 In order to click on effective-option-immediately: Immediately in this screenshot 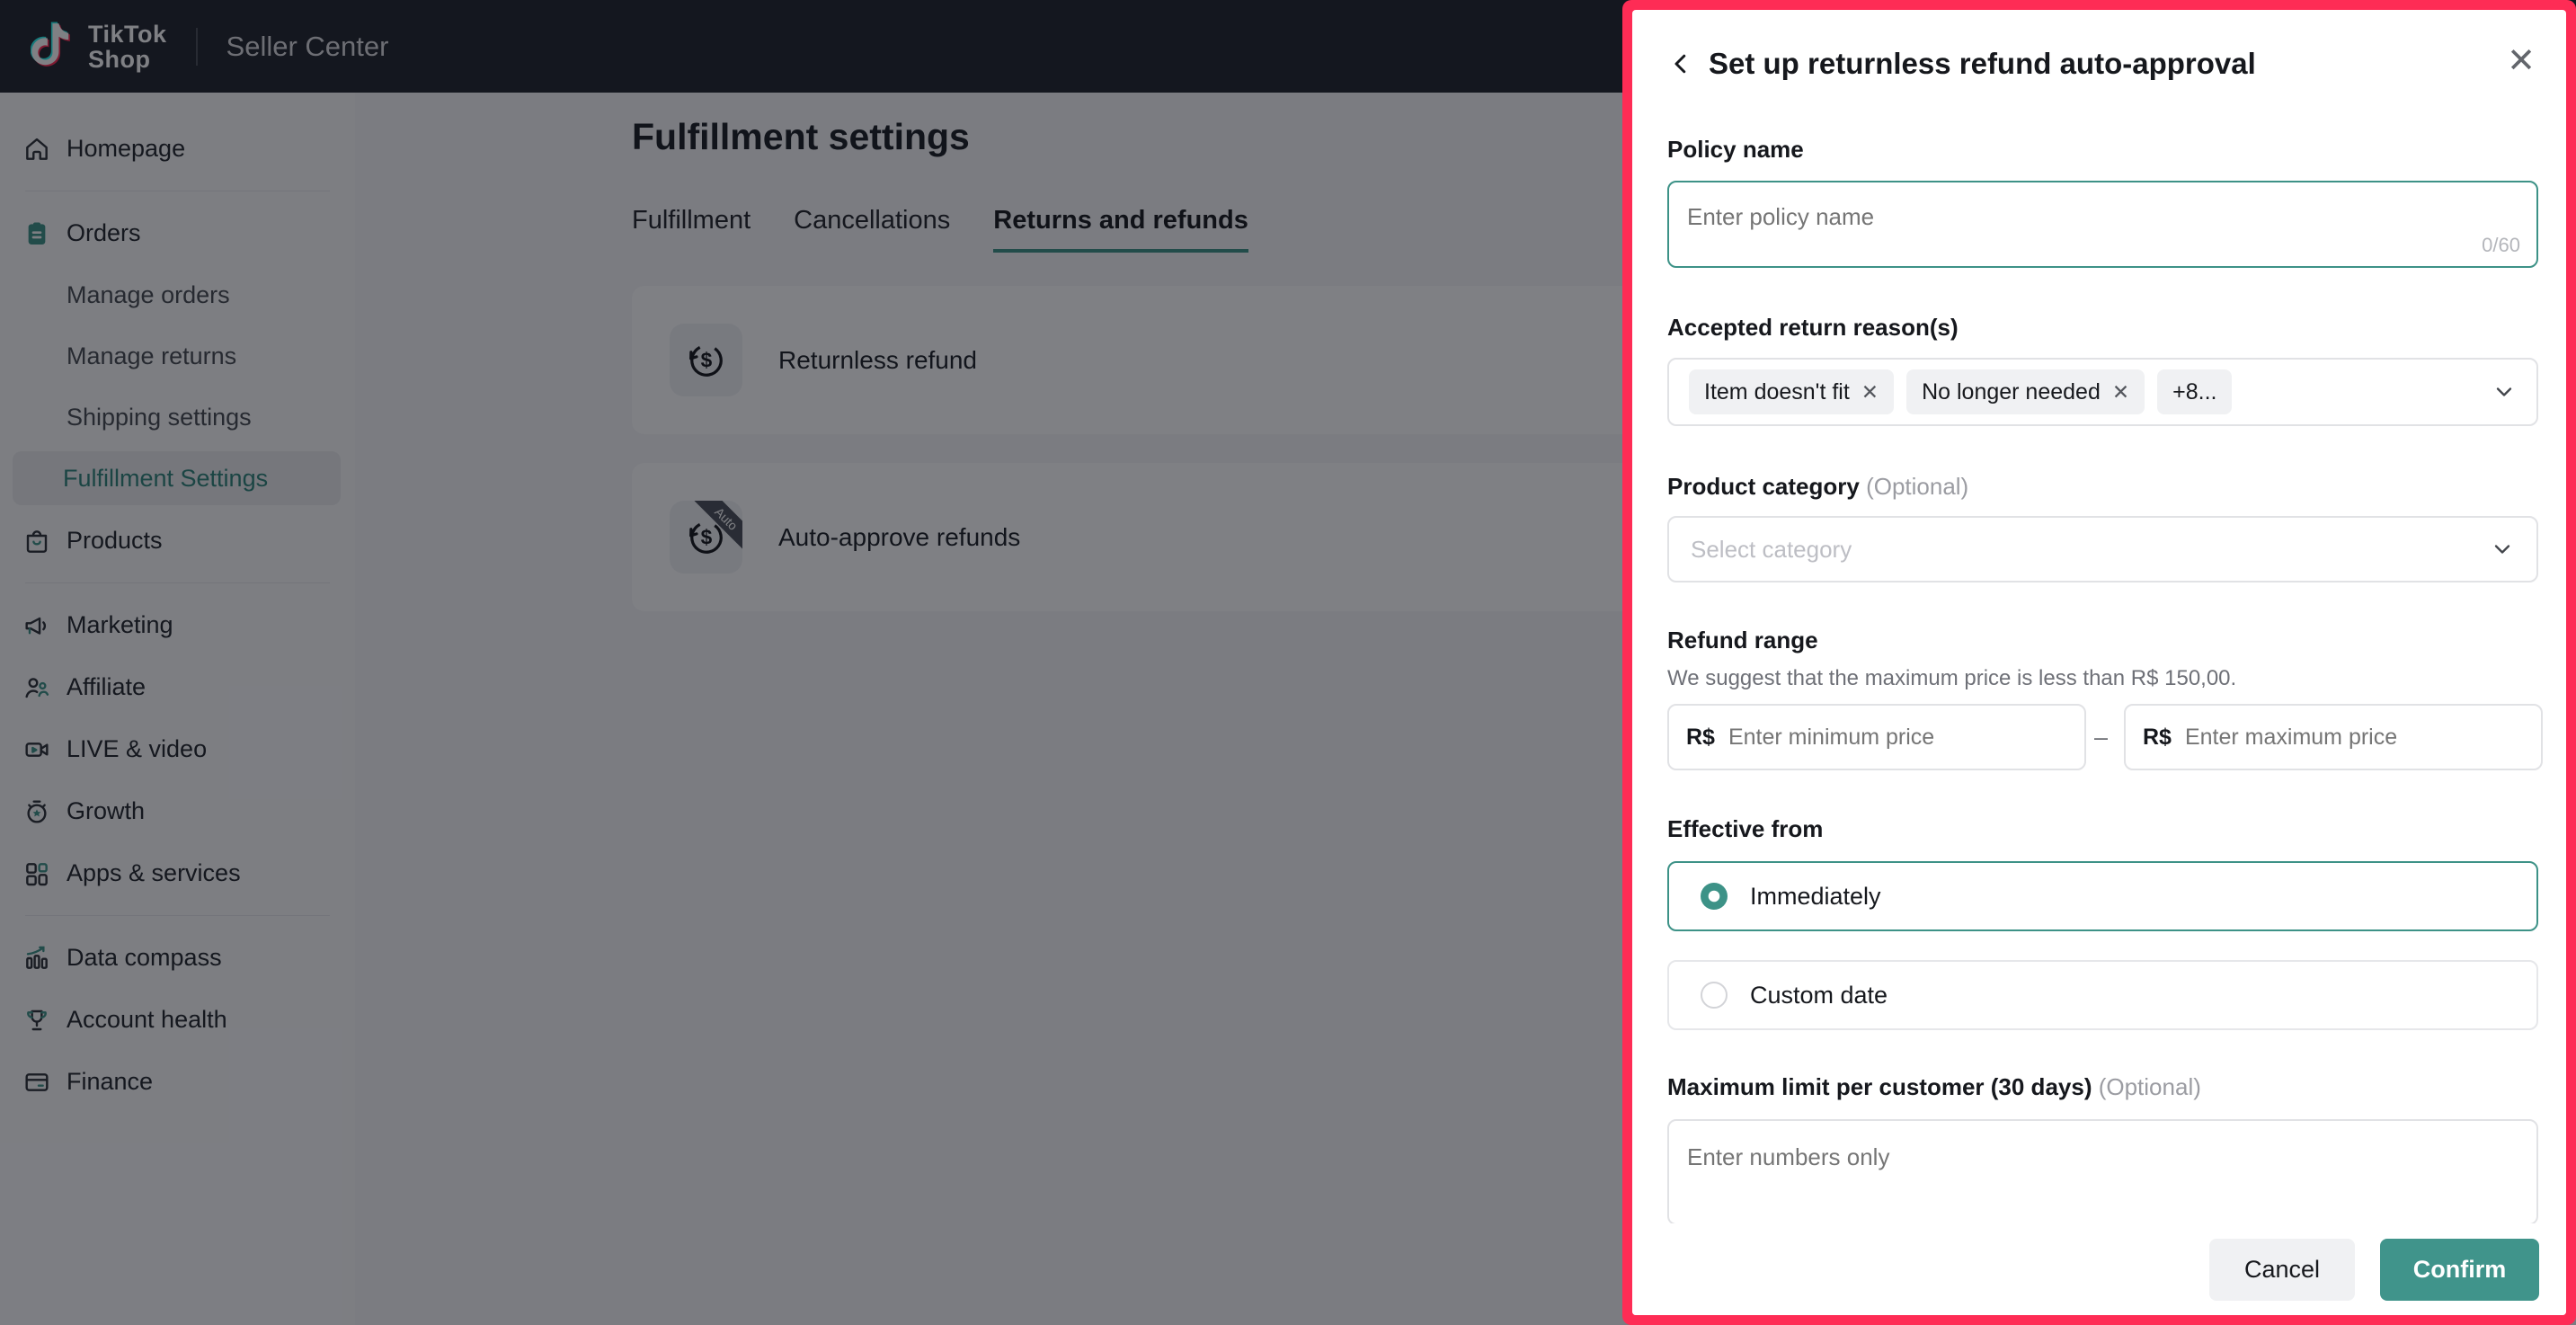, I will do `click(2102, 896)`.